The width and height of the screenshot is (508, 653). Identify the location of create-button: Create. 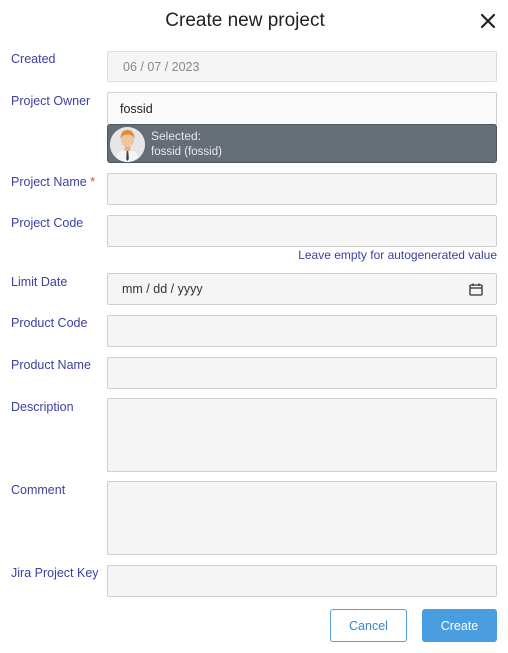
(459, 625).